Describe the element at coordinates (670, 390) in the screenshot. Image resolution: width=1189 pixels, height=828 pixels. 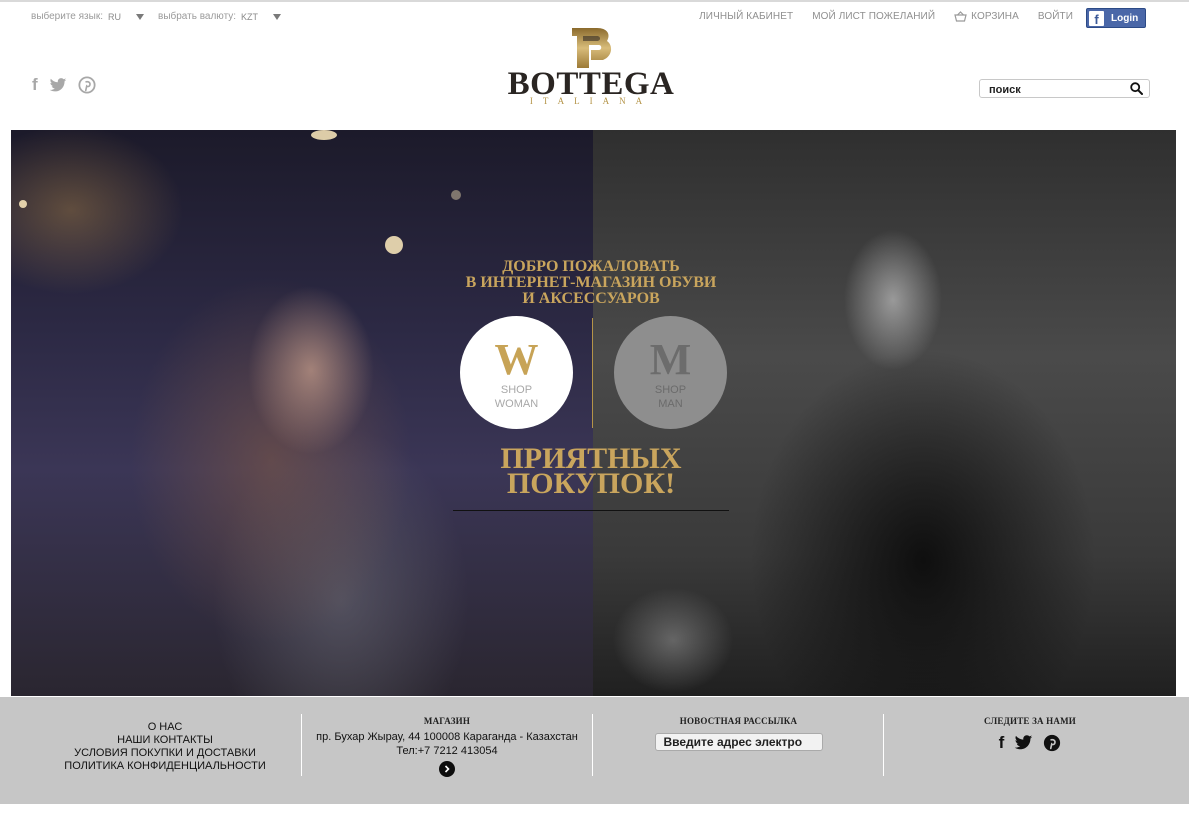
I see `shop-man-label-1: SHOP` at that location.